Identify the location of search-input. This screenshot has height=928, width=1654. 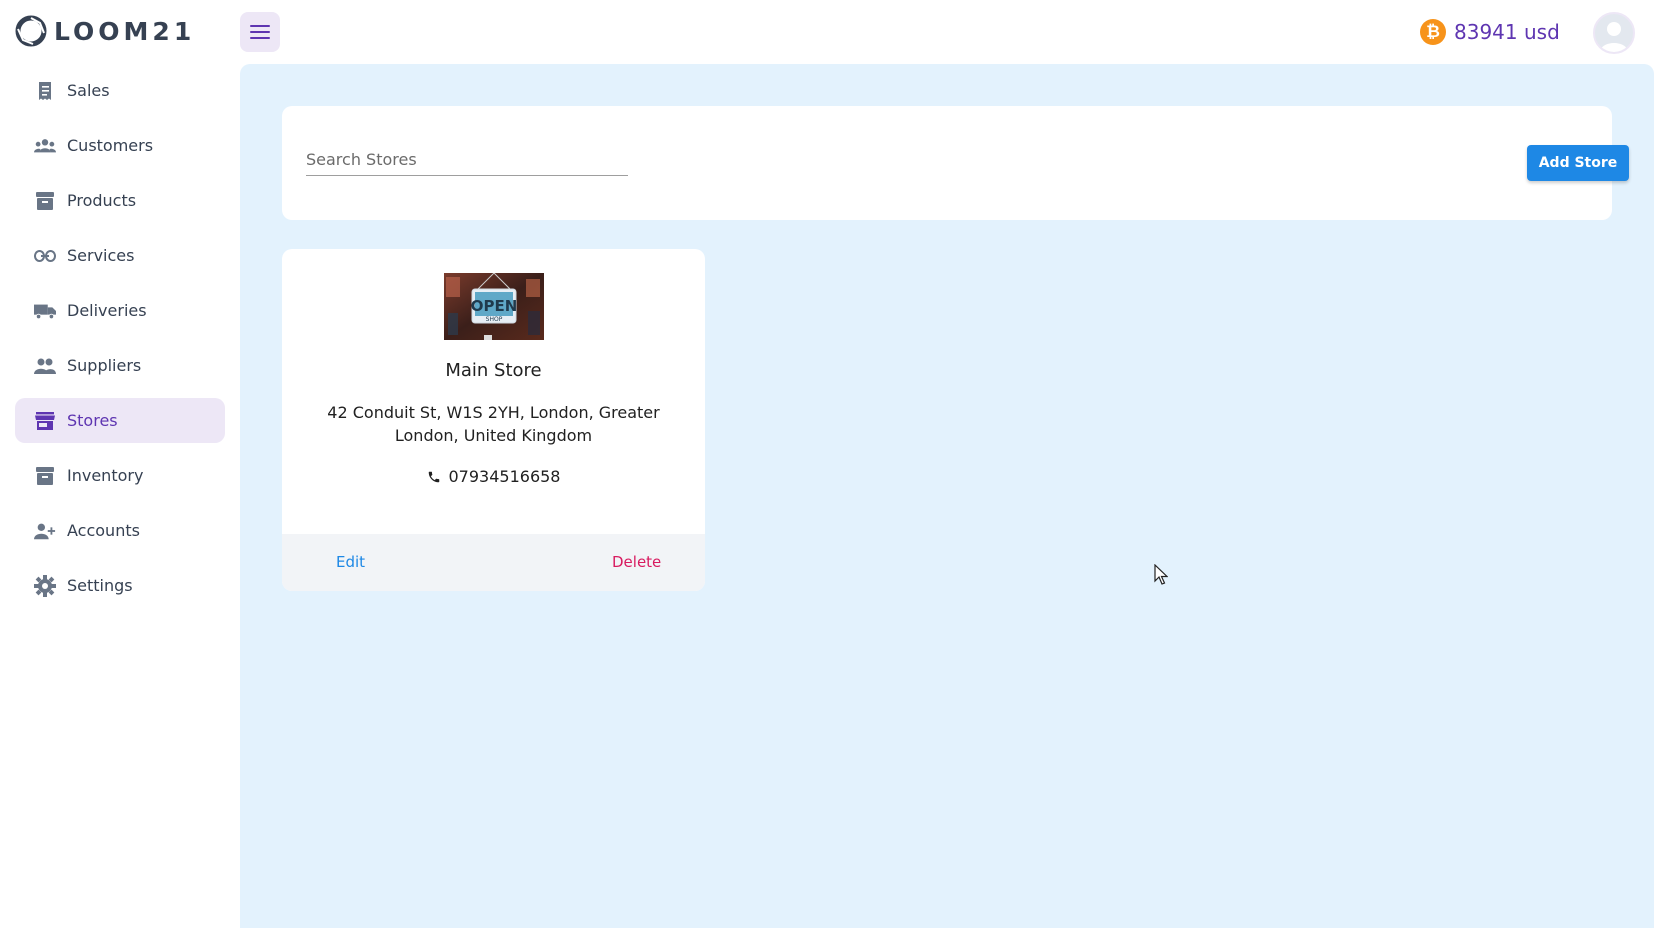
(467, 160).